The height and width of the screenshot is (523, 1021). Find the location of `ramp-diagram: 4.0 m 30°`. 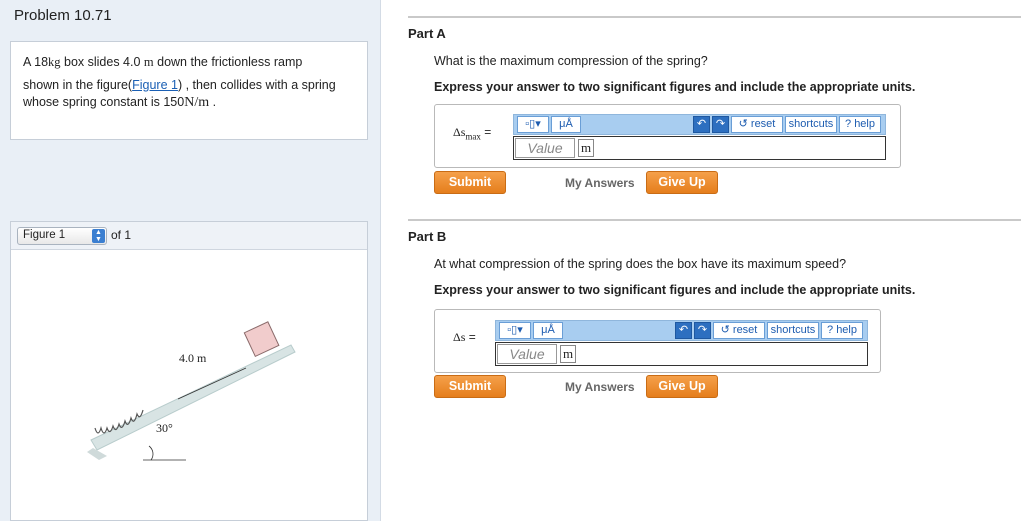

ramp-diagram: 4.0 m 30° is located at coordinates (191, 391).